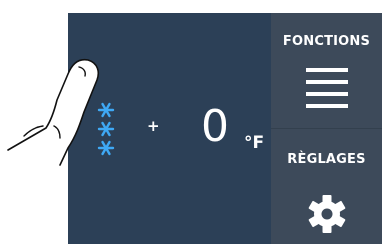 This screenshot has height=244, width=382. What do you see at coordinates (215, 126) in the screenshot?
I see `temperature-value: 0` at bounding box center [215, 126].